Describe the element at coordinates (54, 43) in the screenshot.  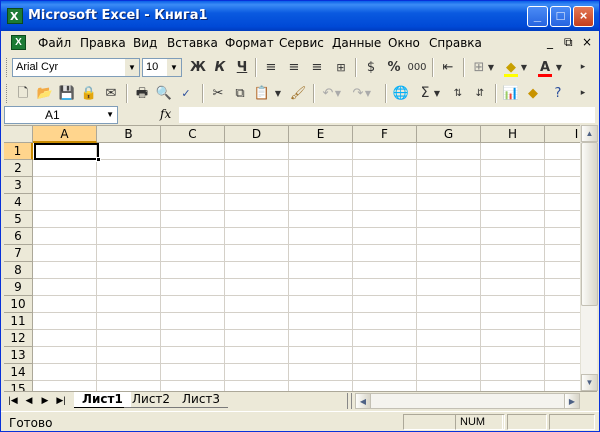
I see `menu-file: Файл` at that location.